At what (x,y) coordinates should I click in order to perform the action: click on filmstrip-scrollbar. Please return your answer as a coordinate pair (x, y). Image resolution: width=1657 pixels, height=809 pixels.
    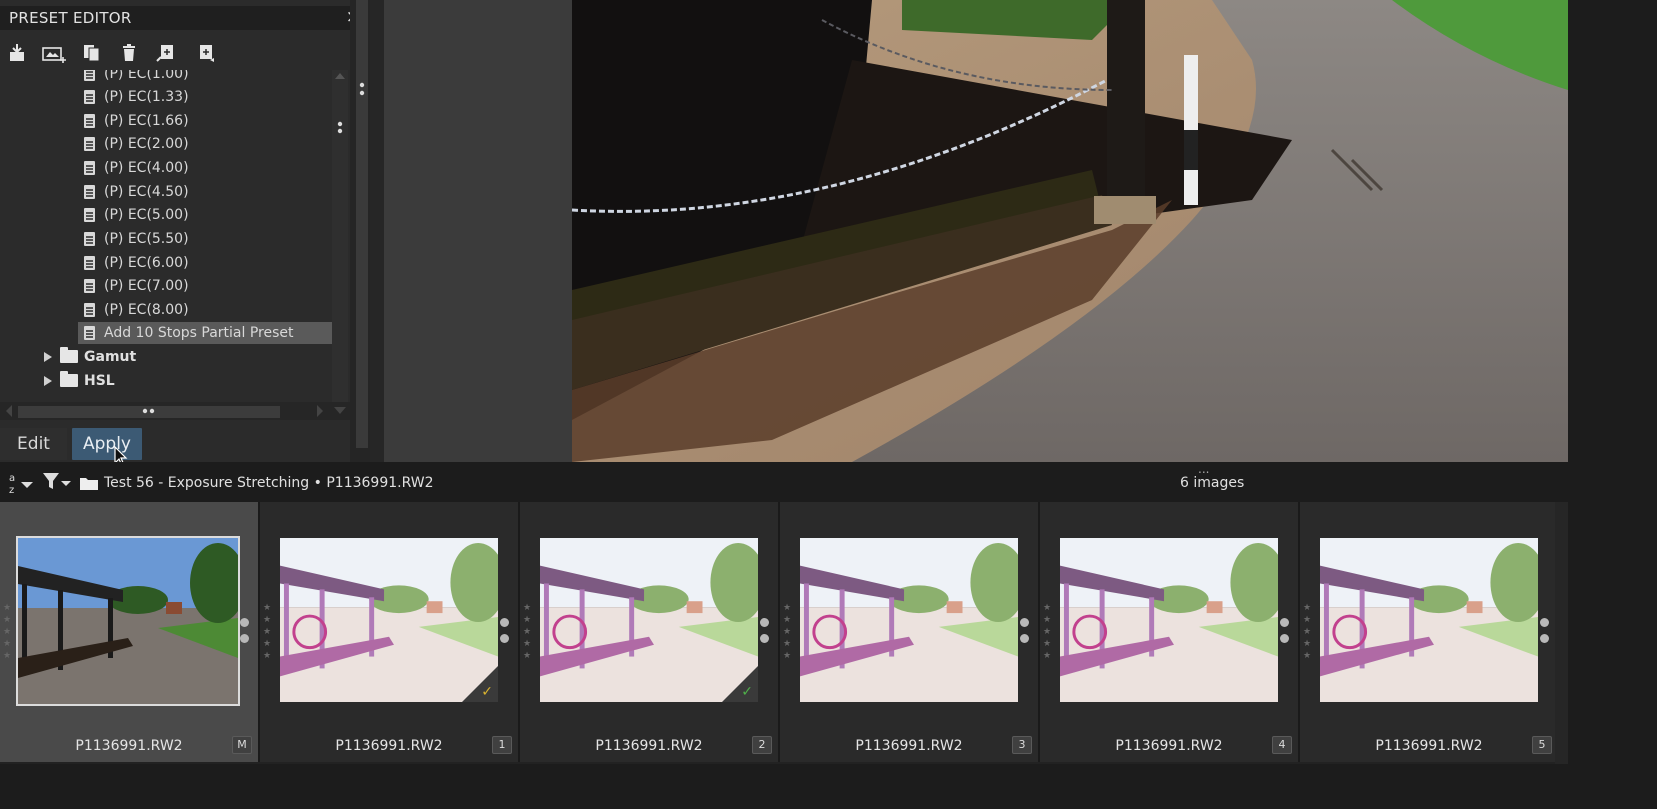
    Looking at the image, I should click on (1561, 633).